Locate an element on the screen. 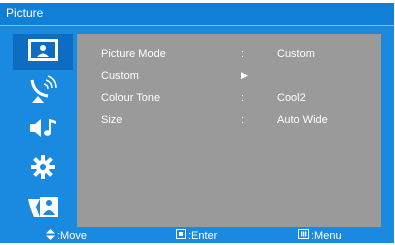 The height and width of the screenshot is (245, 395). footer-move-hint: :Move is located at coordinates (66, 236).